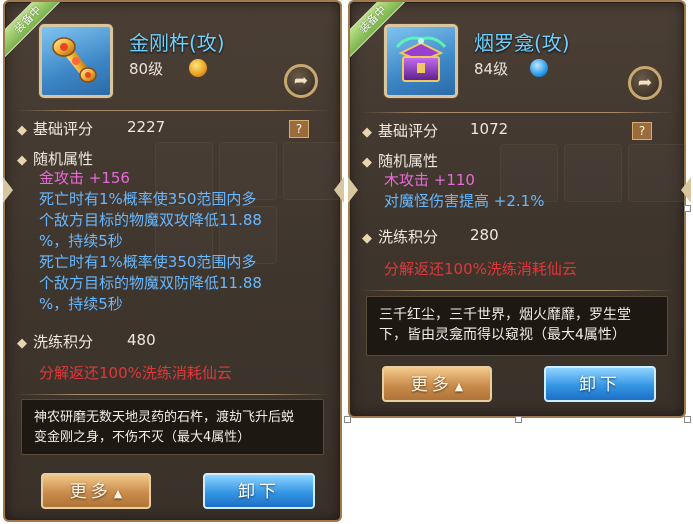  What do you see at coordinates (484, 235) in the screenshot?
I see `refine-score-value: 280` at bounding box center [484, 235].